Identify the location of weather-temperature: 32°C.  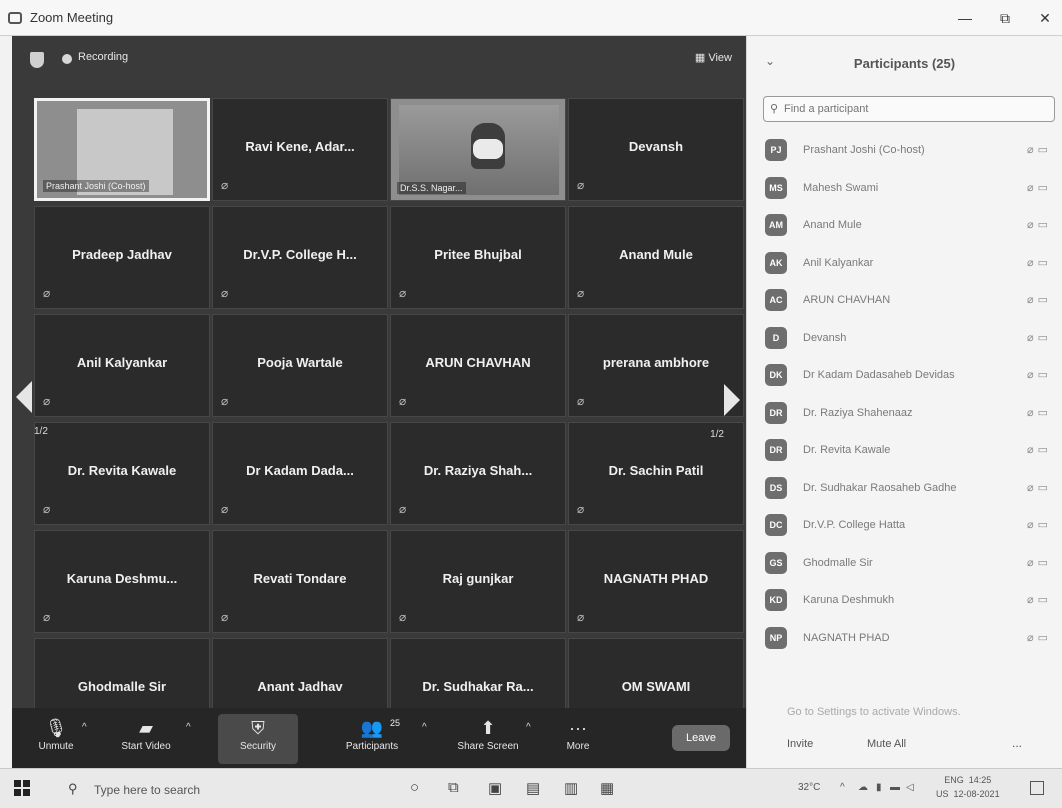
(809, 787).